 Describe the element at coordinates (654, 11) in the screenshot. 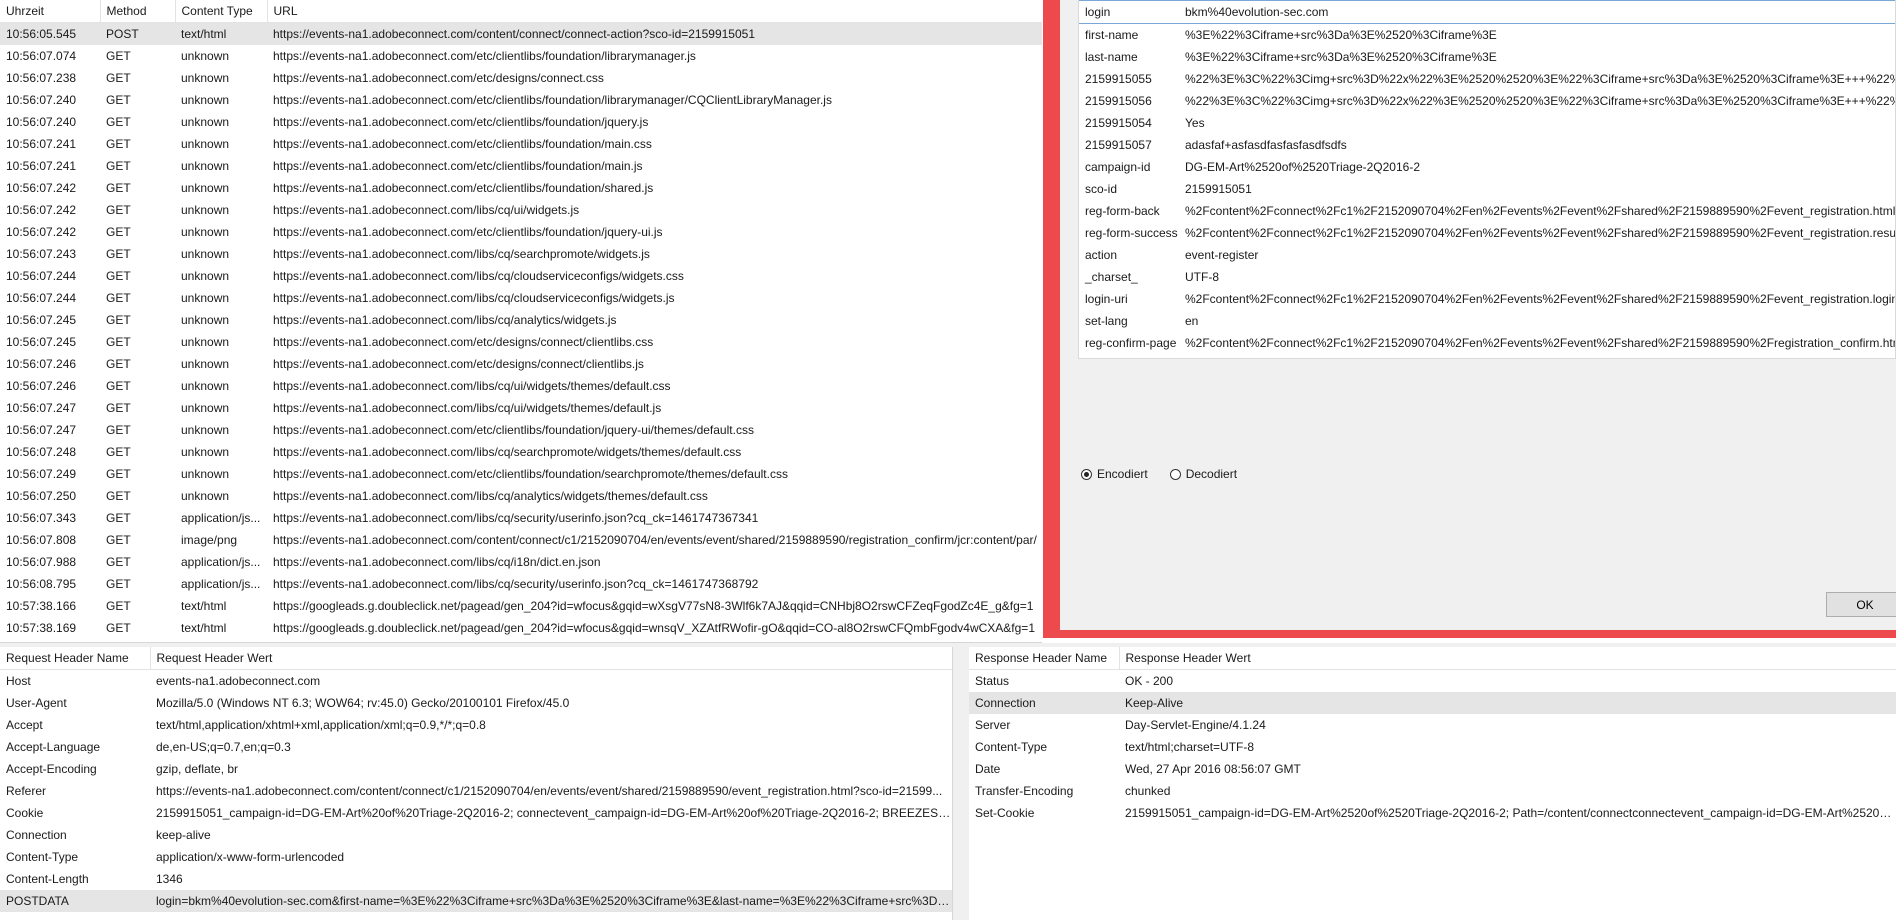

I see `column-header-url: URL` at that location.